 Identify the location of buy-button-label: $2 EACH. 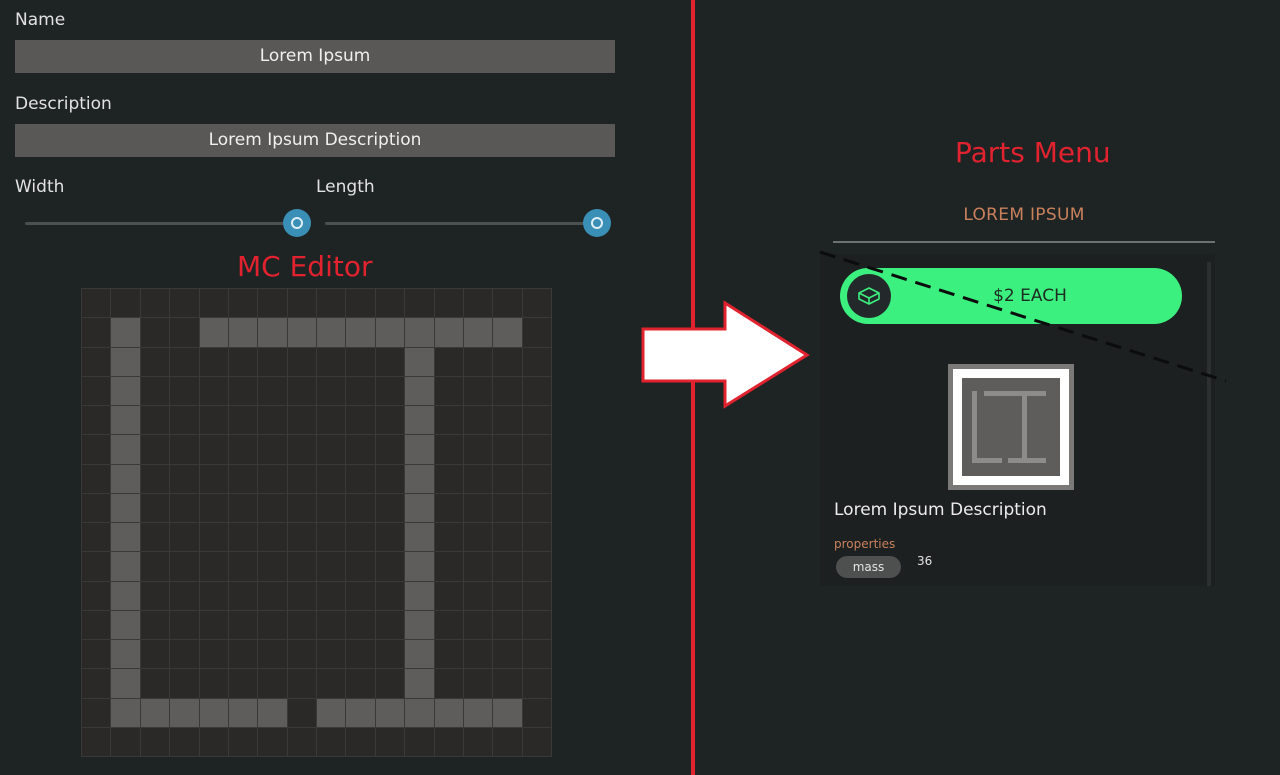
(1030, 296).